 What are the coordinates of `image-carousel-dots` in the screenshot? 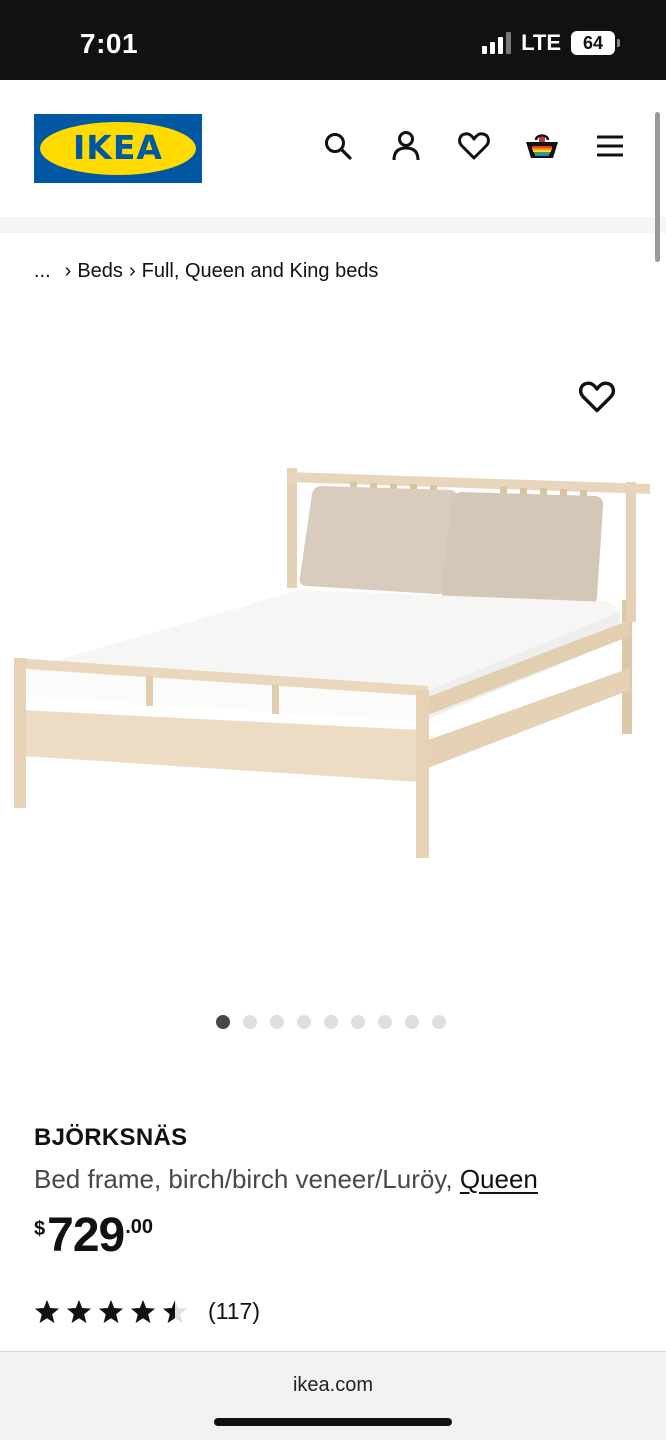 It's located at (331, 1022).